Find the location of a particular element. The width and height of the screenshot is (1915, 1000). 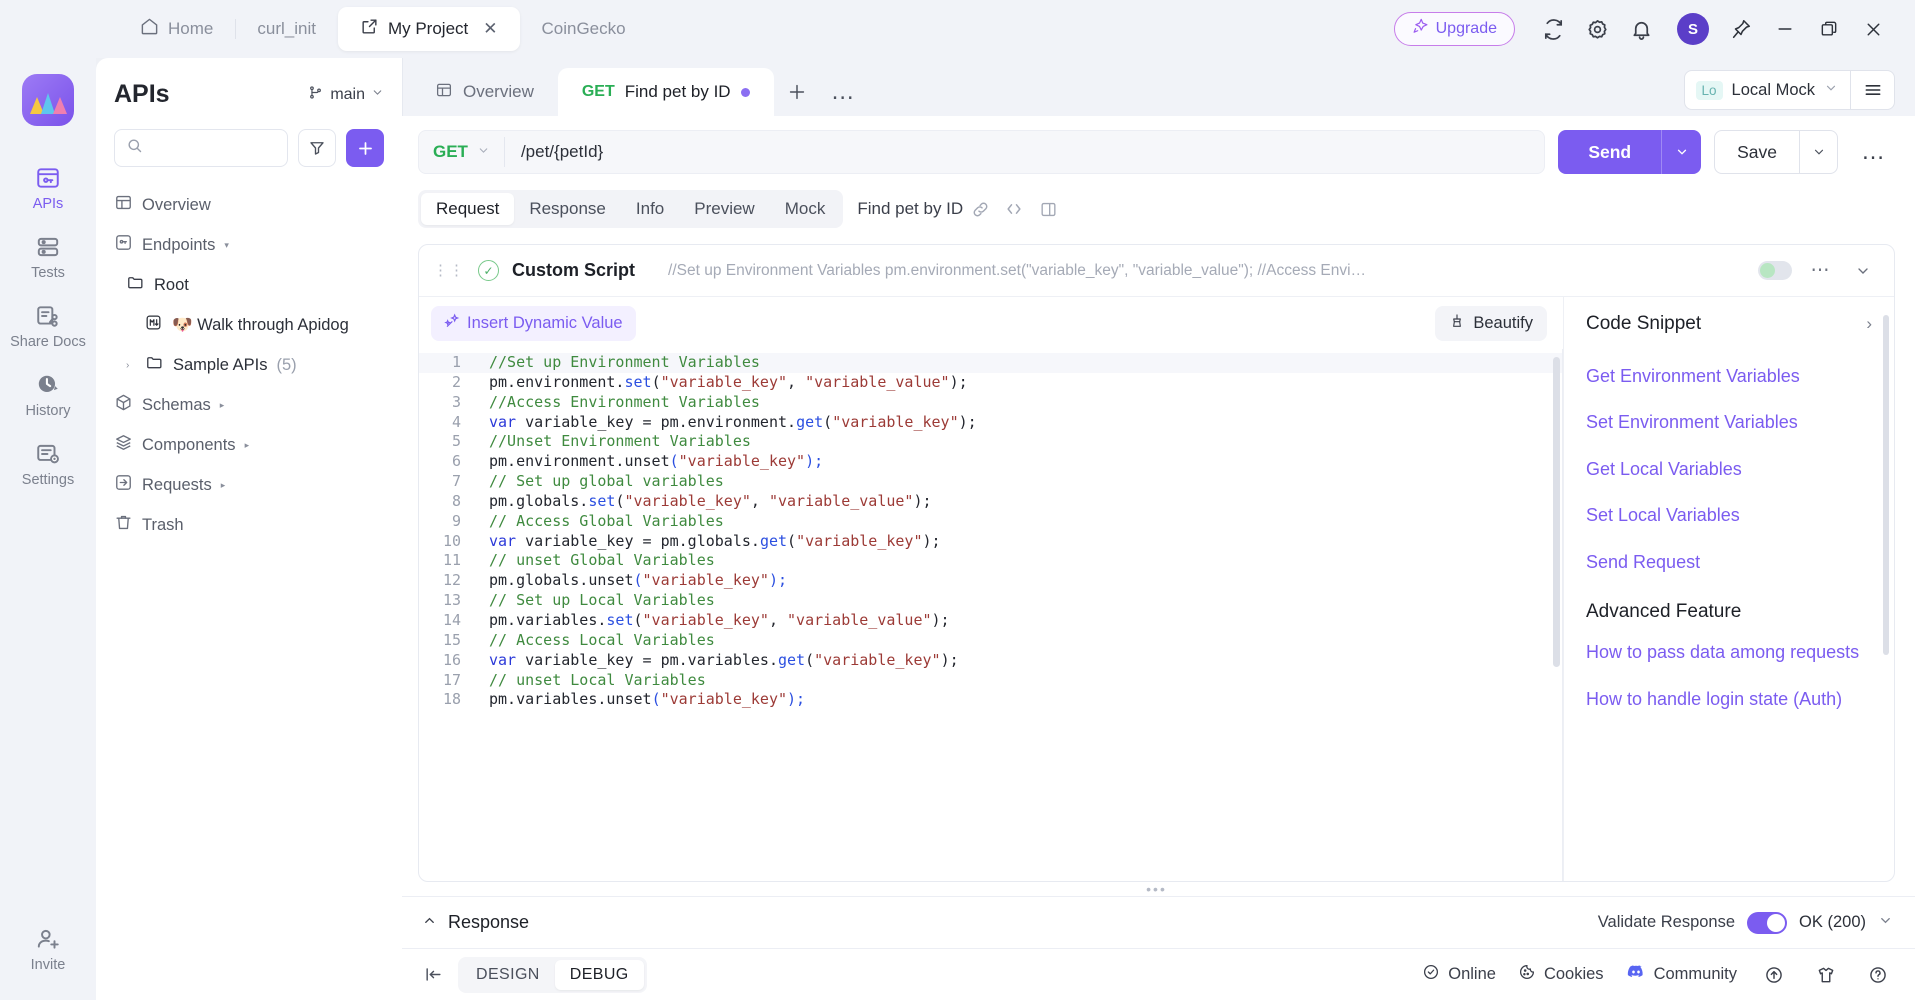

mode-design: DESIGN is located at coordinates (508, 975).